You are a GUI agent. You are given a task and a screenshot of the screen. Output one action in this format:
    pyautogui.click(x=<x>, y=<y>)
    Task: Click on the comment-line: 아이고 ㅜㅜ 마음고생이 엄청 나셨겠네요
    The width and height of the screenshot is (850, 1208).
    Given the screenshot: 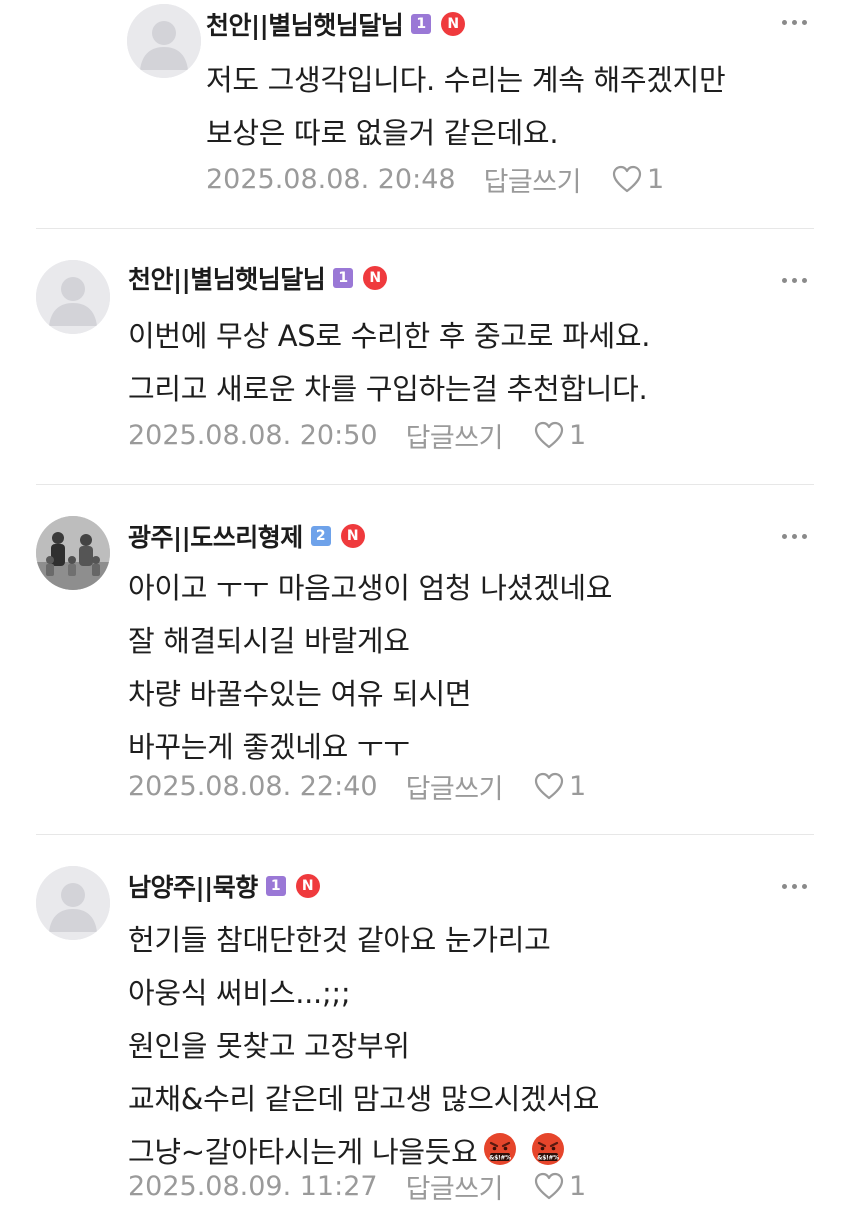 What is the action you would take?
    pyautogui.click(x=370, y=588)
    